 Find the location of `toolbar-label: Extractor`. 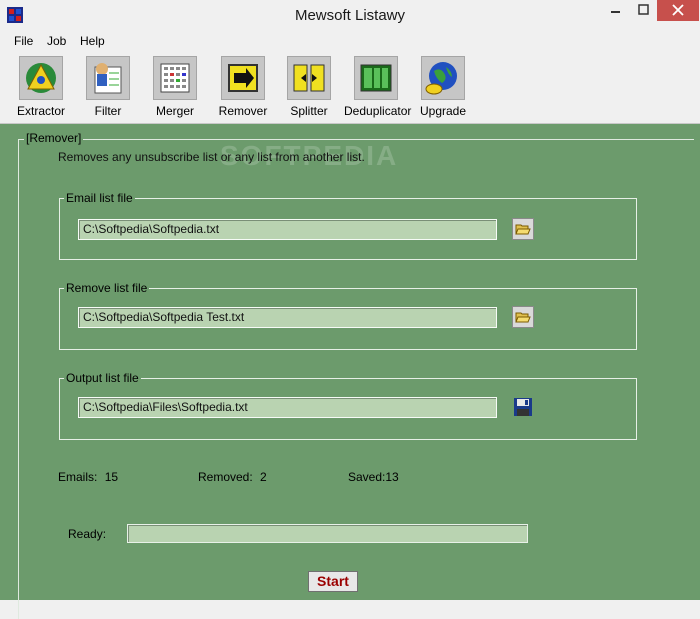

toolbar-label: Extractor is located at coordinates (40, 111).